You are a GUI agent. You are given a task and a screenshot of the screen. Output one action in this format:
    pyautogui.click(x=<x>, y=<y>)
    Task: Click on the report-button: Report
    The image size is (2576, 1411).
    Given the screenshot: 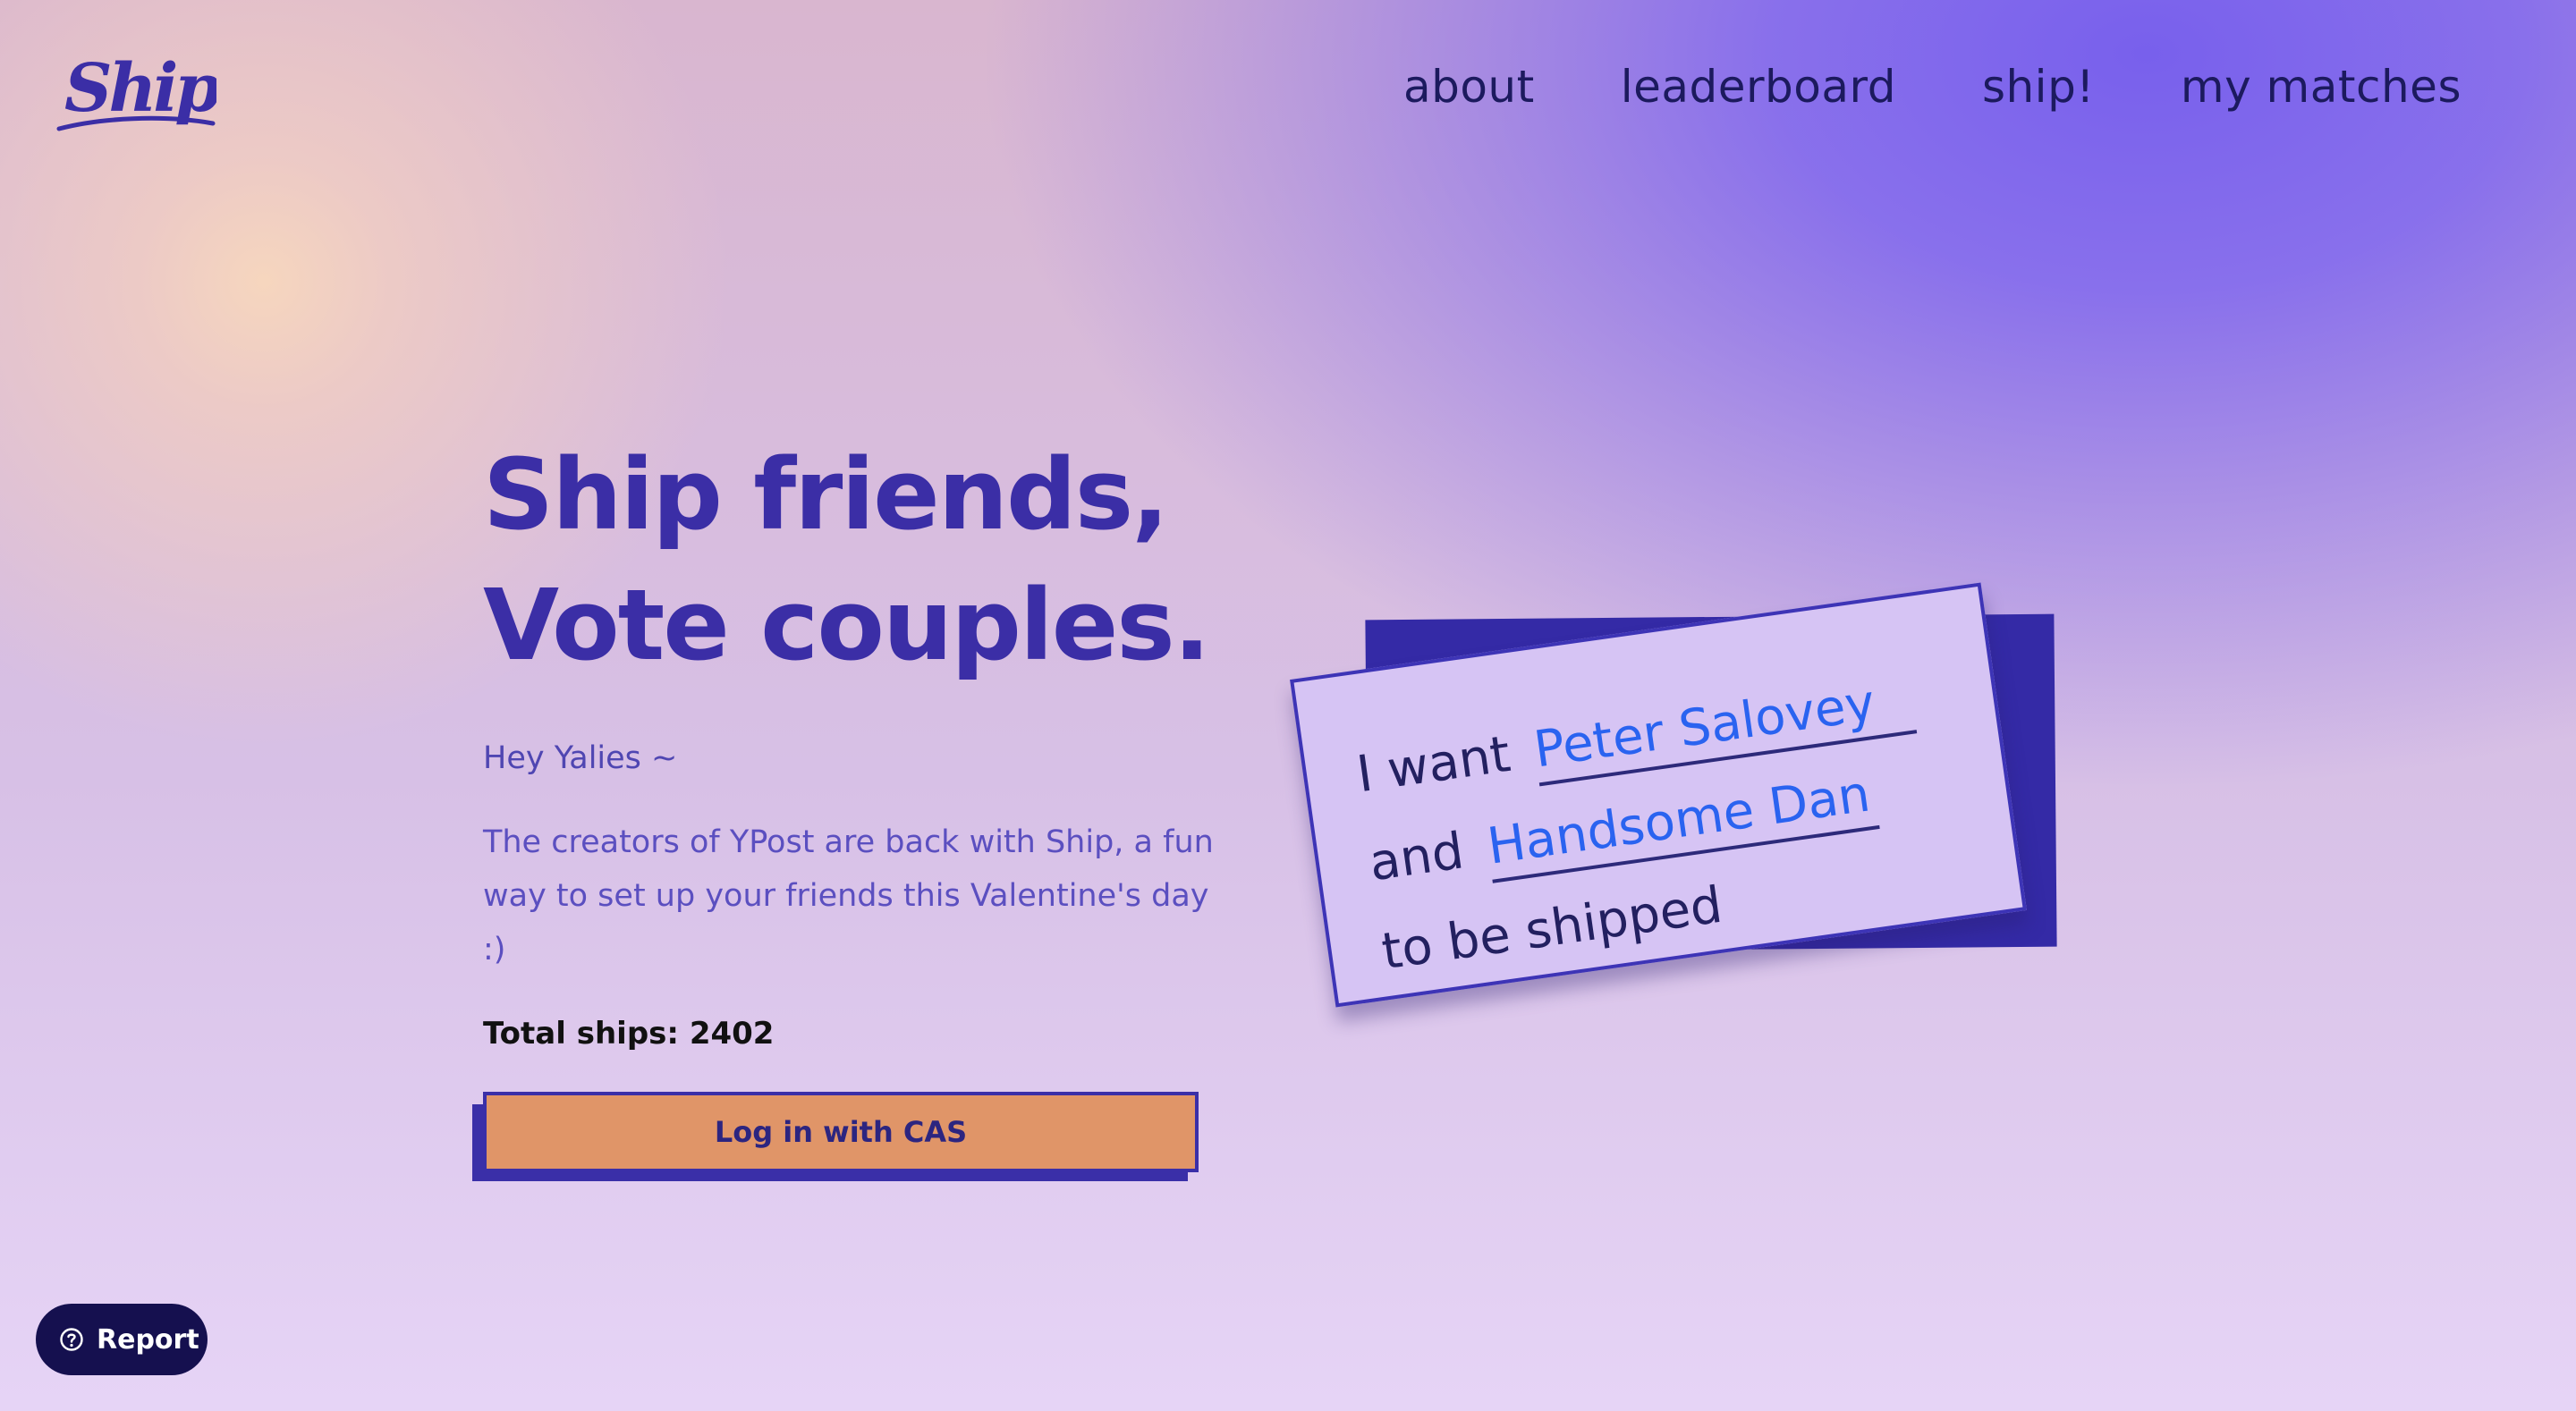 What is the action you would take?
    pyautogui.click(x=122, y=1339)
    